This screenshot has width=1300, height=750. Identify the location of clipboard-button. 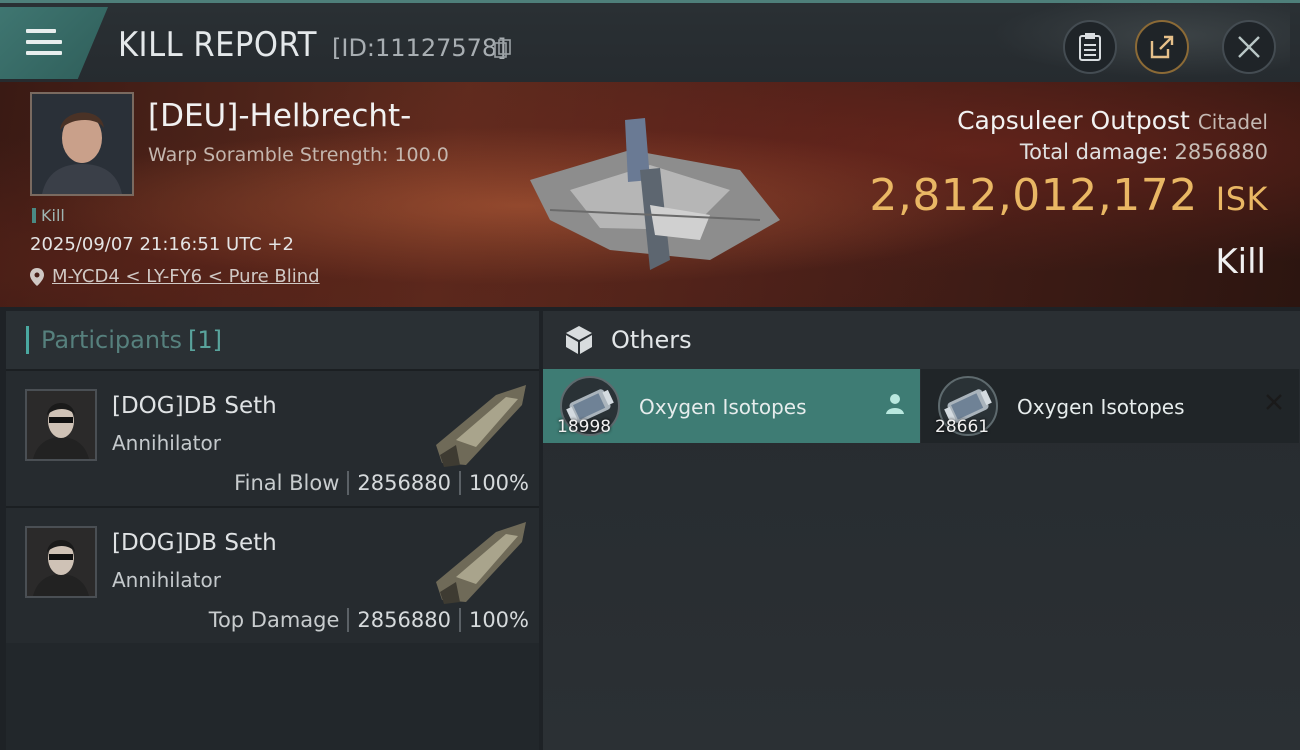
(1090, 47).